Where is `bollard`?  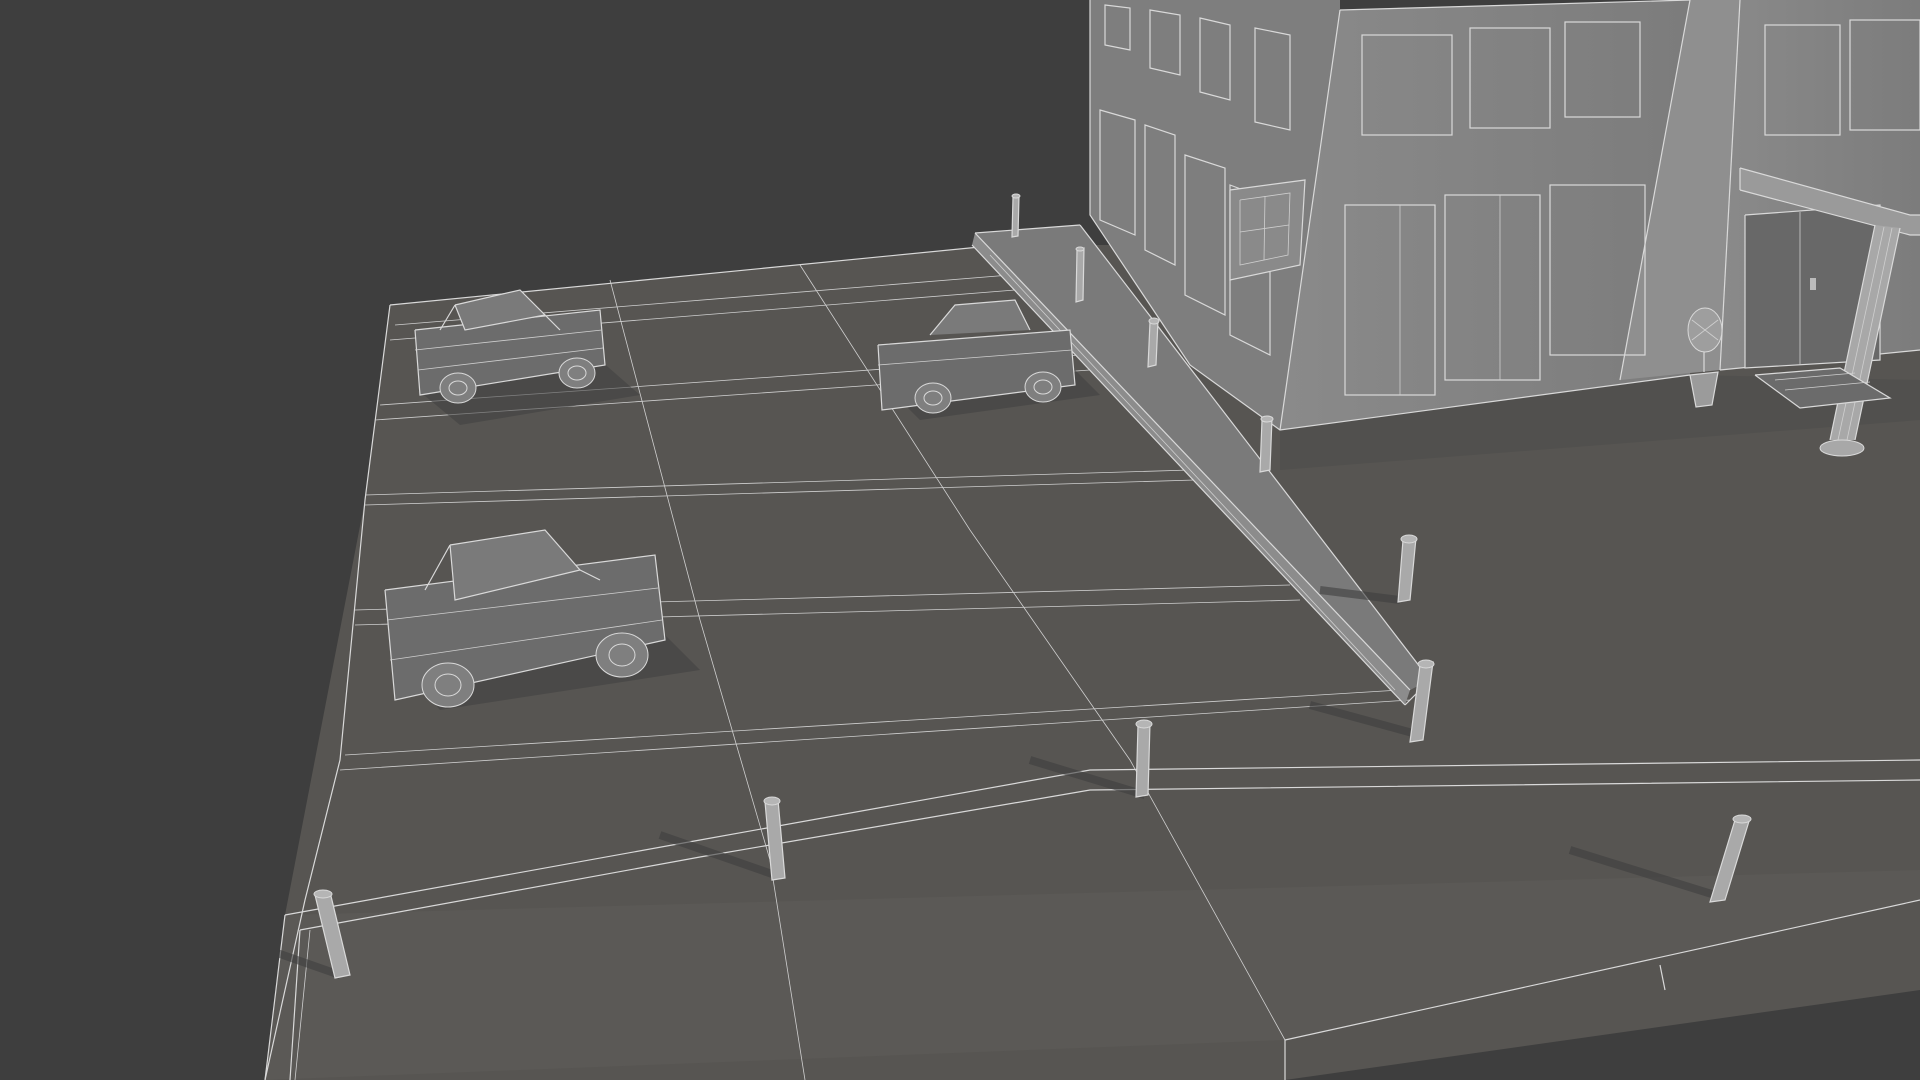
bollard is located at coordinates (1080, 274).